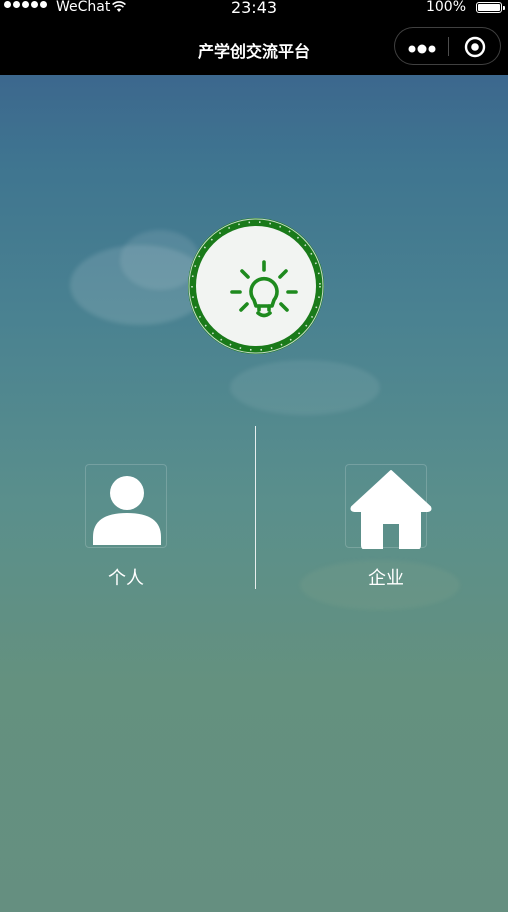 The width and height of the screenshot is (508, 912). What do you see at coordinates (264, 289) in the screenshot?
I see `lightbulb-icon` at bounding box center [264, 289].